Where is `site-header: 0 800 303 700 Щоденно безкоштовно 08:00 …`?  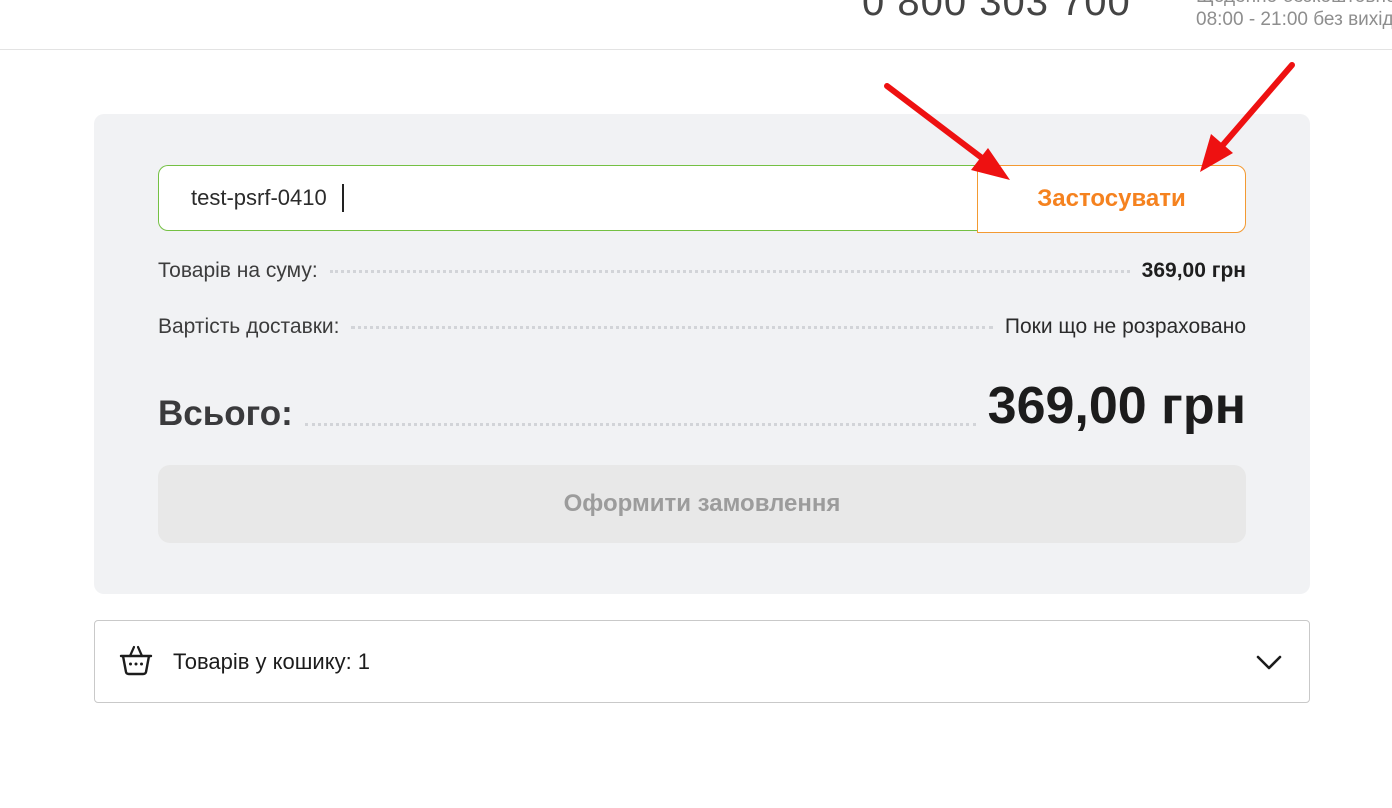
site-header: 0 800 303 700 Щоденно безкоштовно 08:00 … is located at coordinates (696, 25).